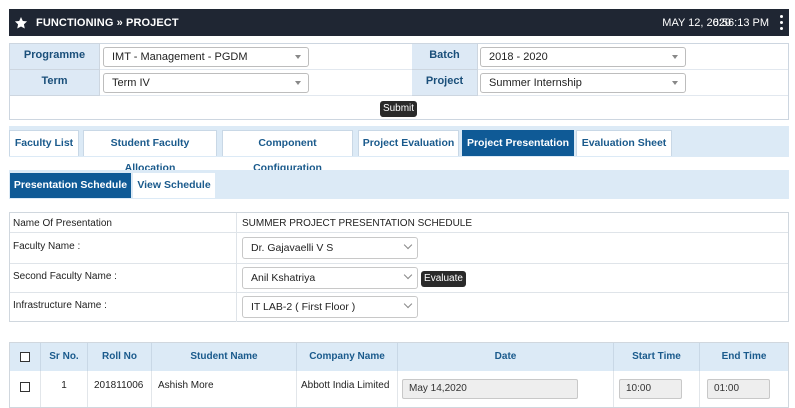  What do you see at coordinates (283, 278) in the screenshot?
I see `second-faculty-value: Anil Kshatriya` at bounding box center [283, 278].